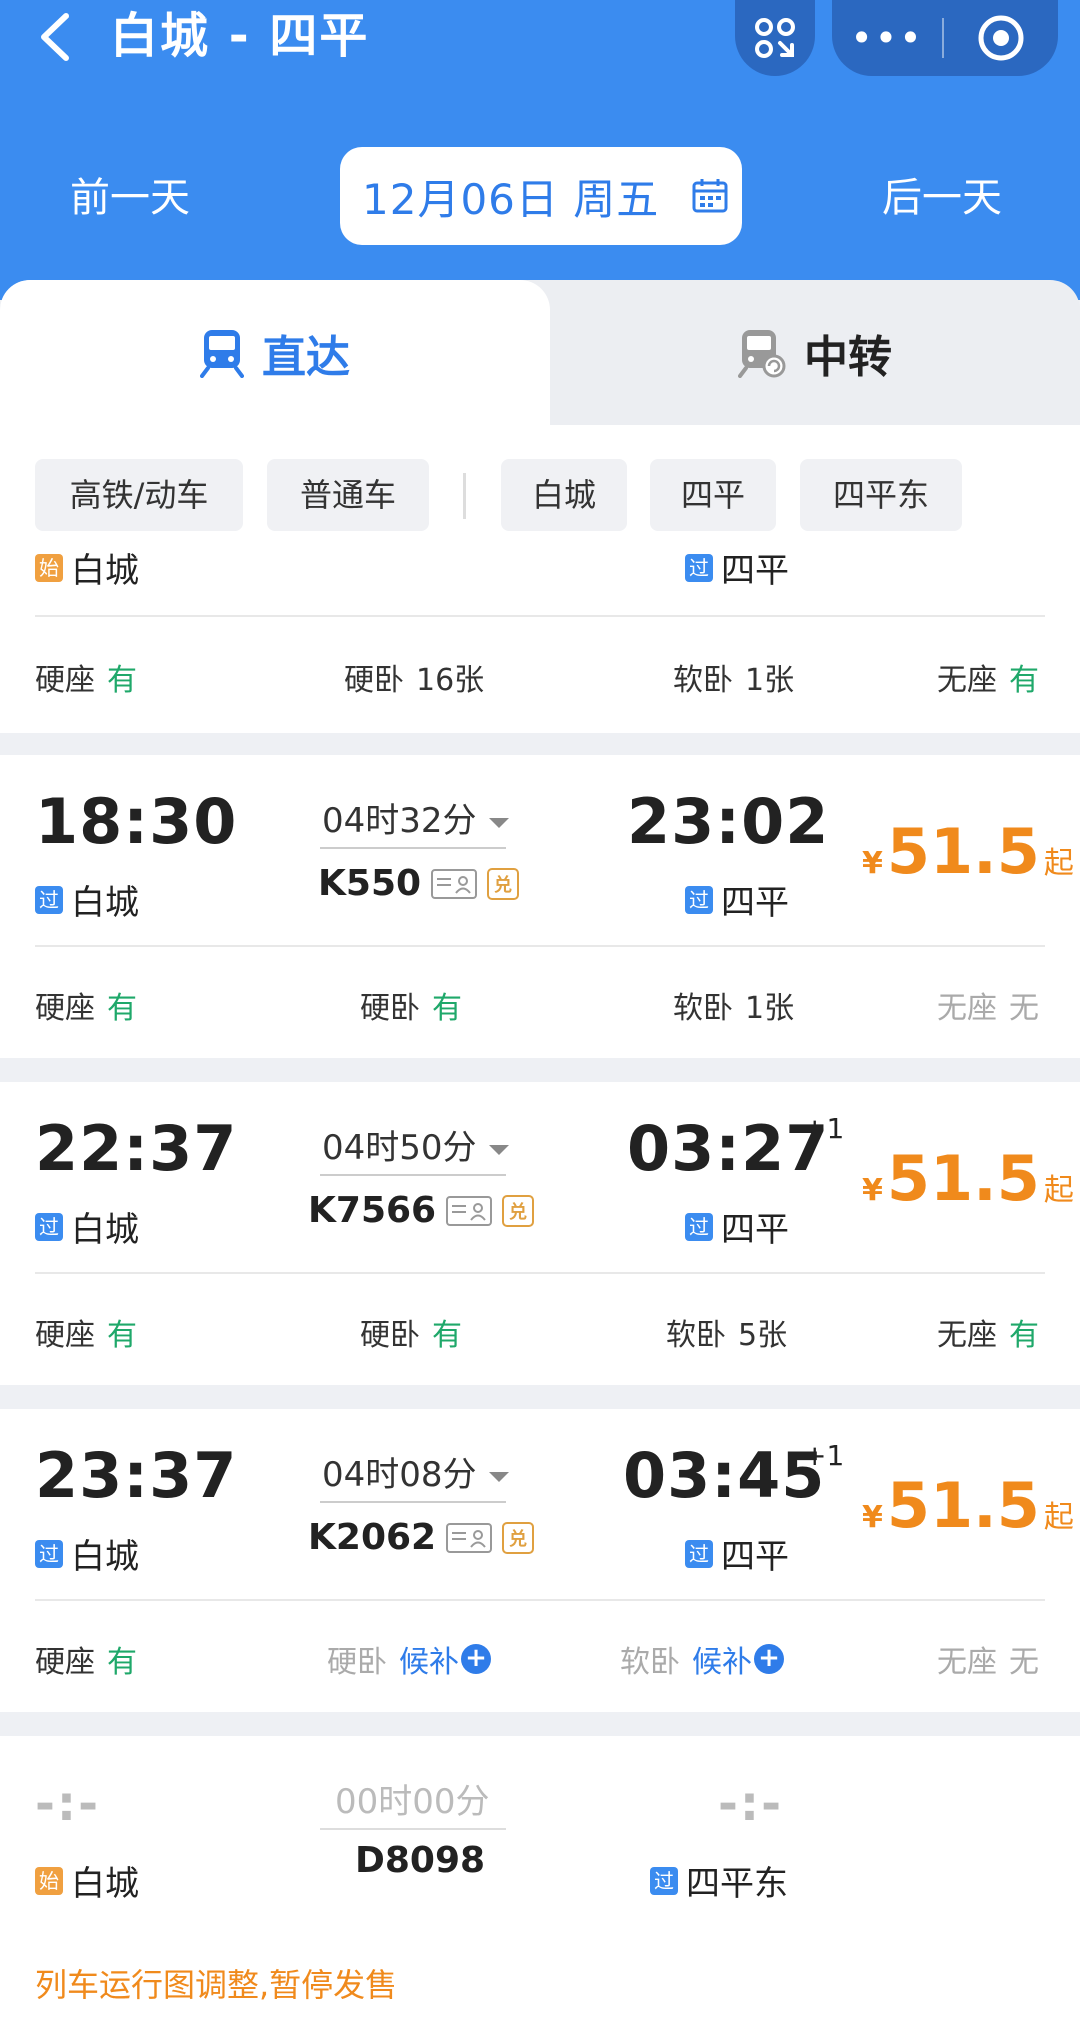 This screenshot has width=1080, height=2030. I want to click on duration: 04时08分, so click(415, 1471).